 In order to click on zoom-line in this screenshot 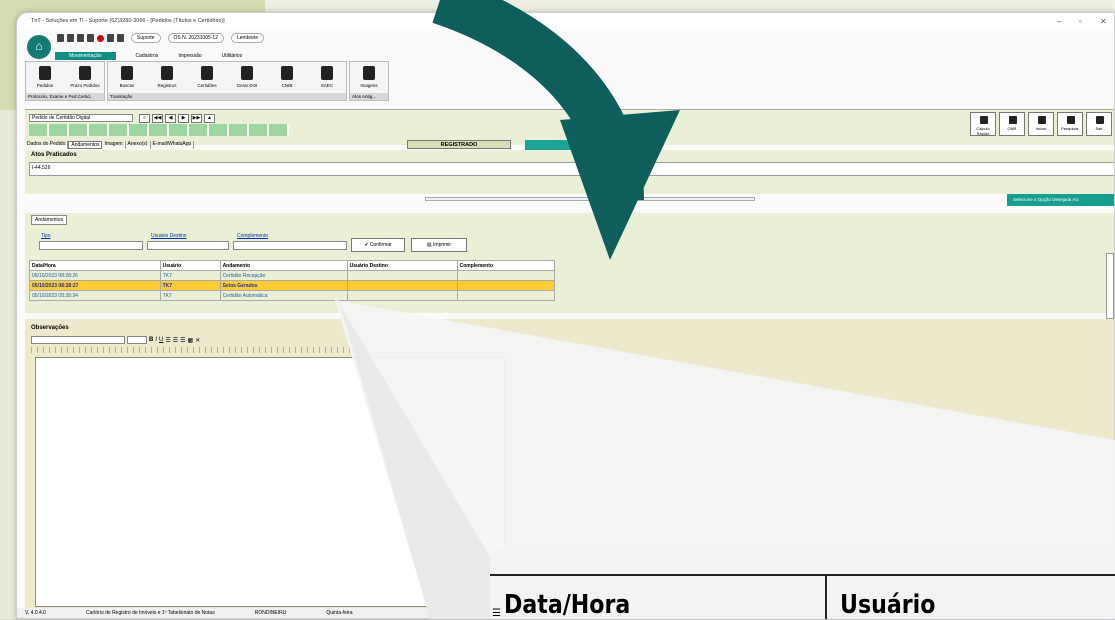, I will do `click(802, 575)`.